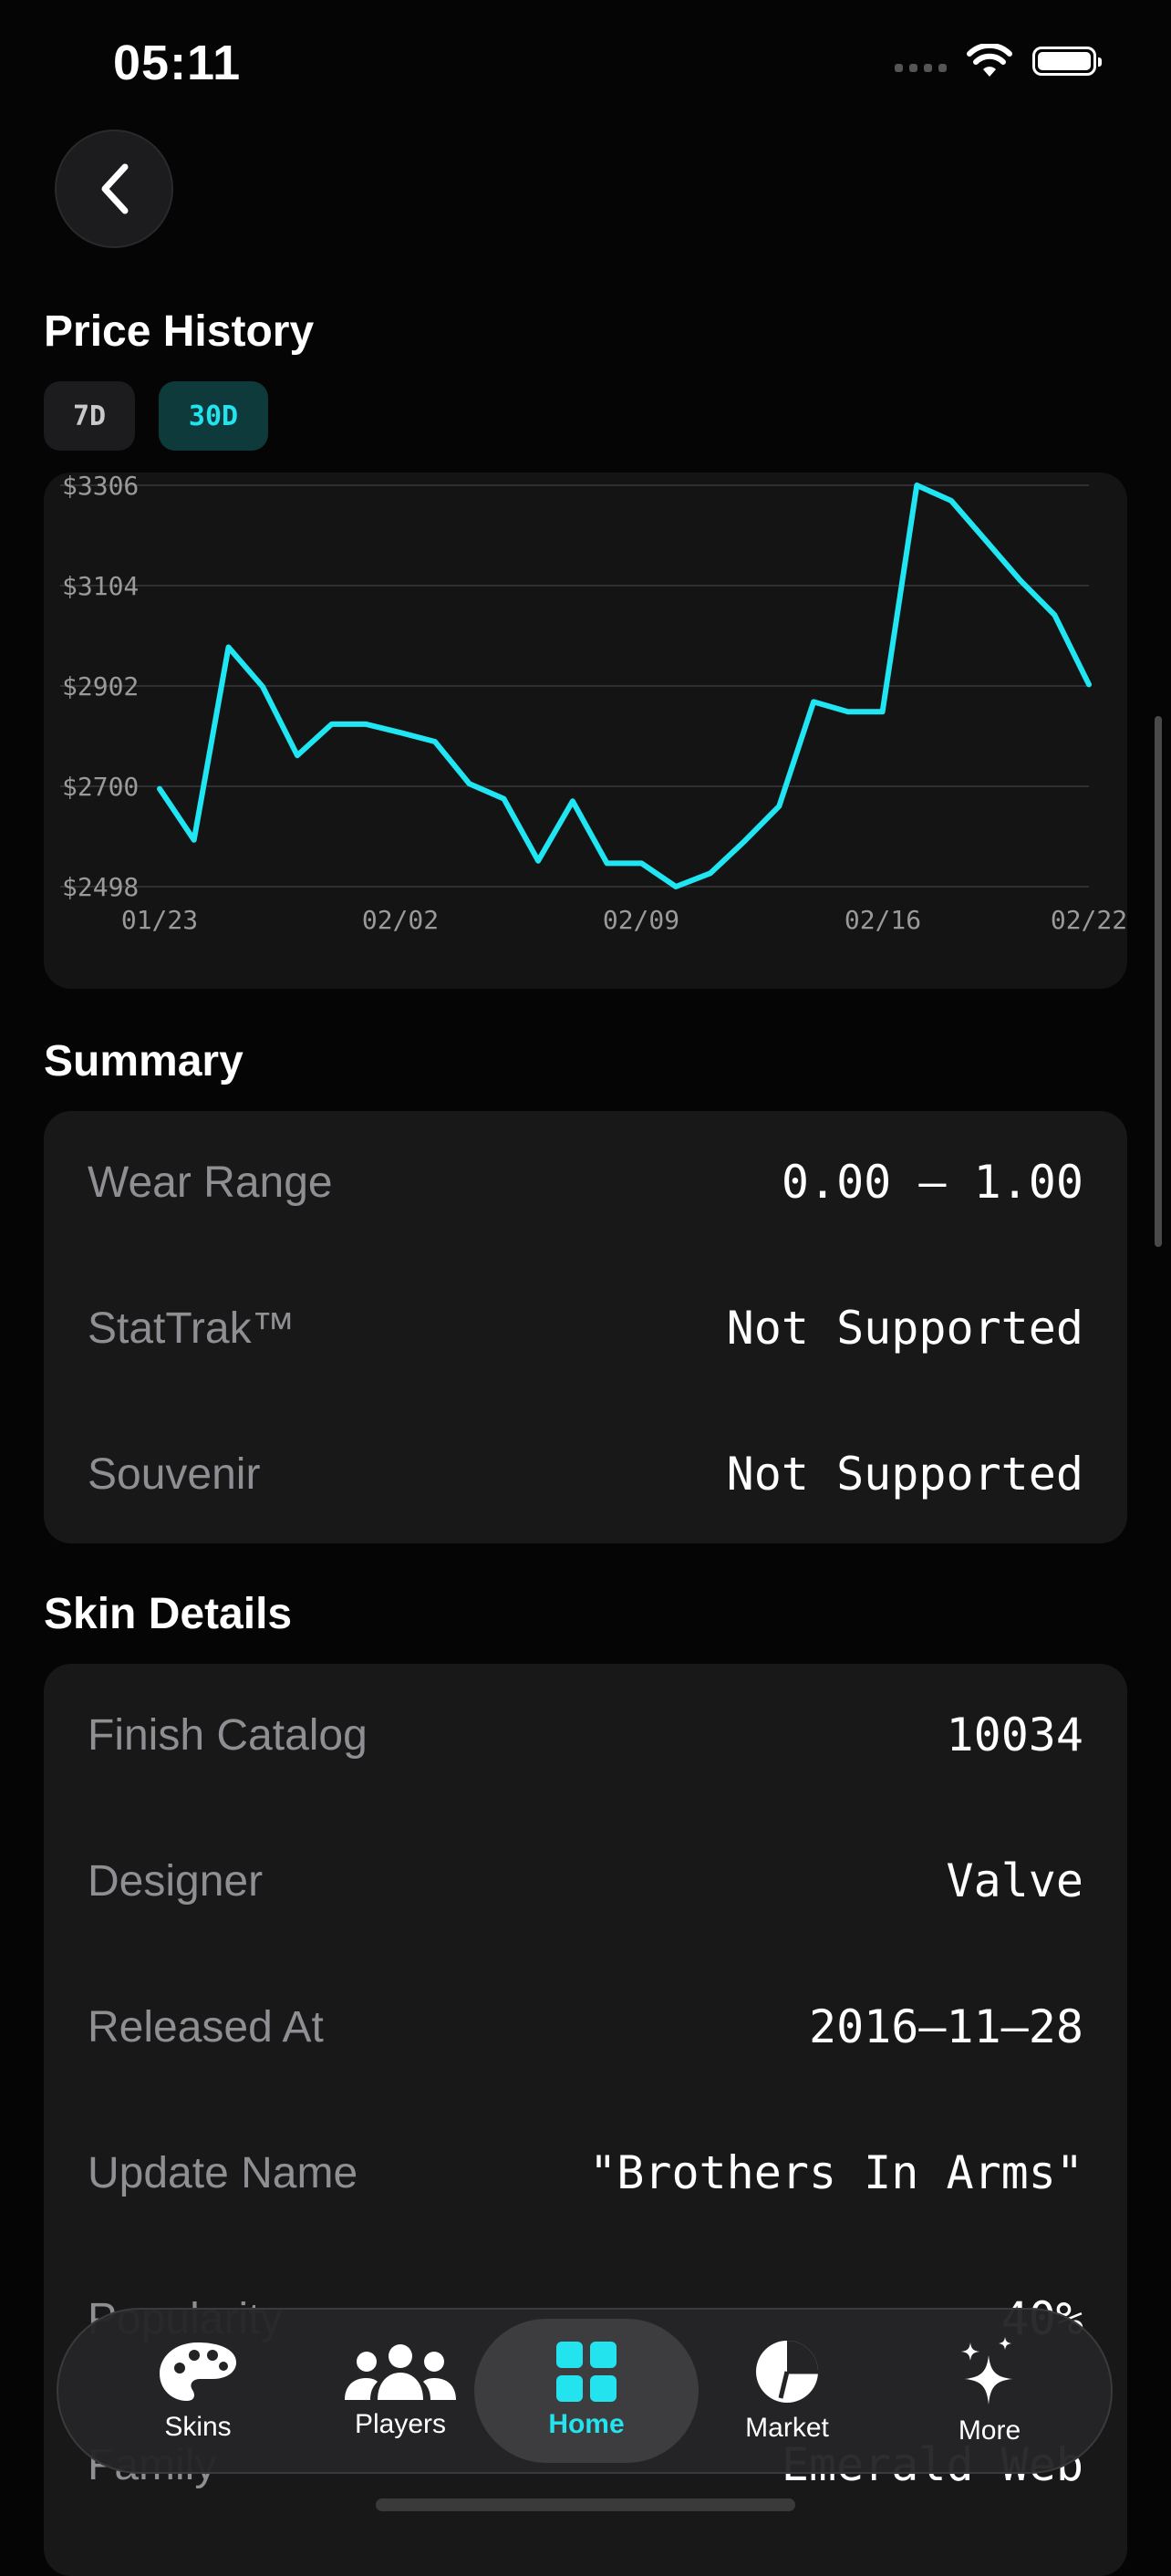  What do you see at coordinates (989, 2430) in the screenshot?
I see `tab-label: More` at bounding box center [989, 2430].